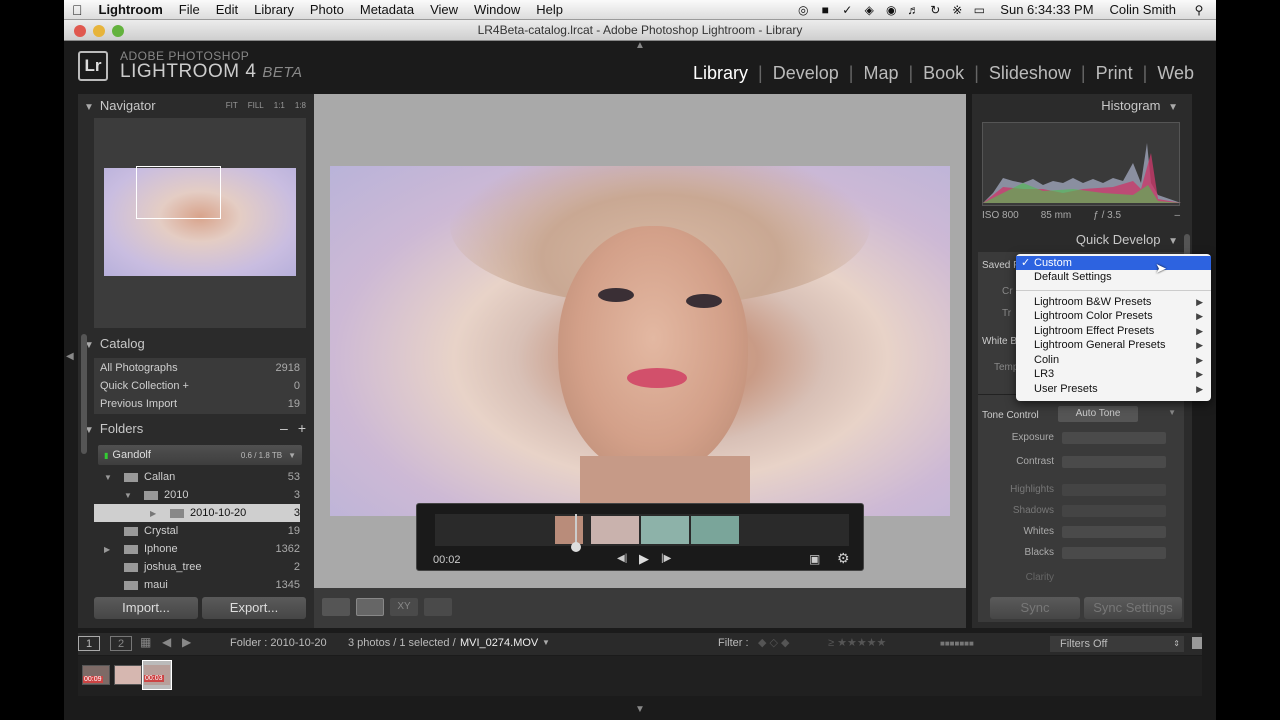 The height and width of the screenshot is (720, 1280). Describe the element at coordinates (957, 10) in the screenshot. I see `bluetooth-icon: ※` at that location.